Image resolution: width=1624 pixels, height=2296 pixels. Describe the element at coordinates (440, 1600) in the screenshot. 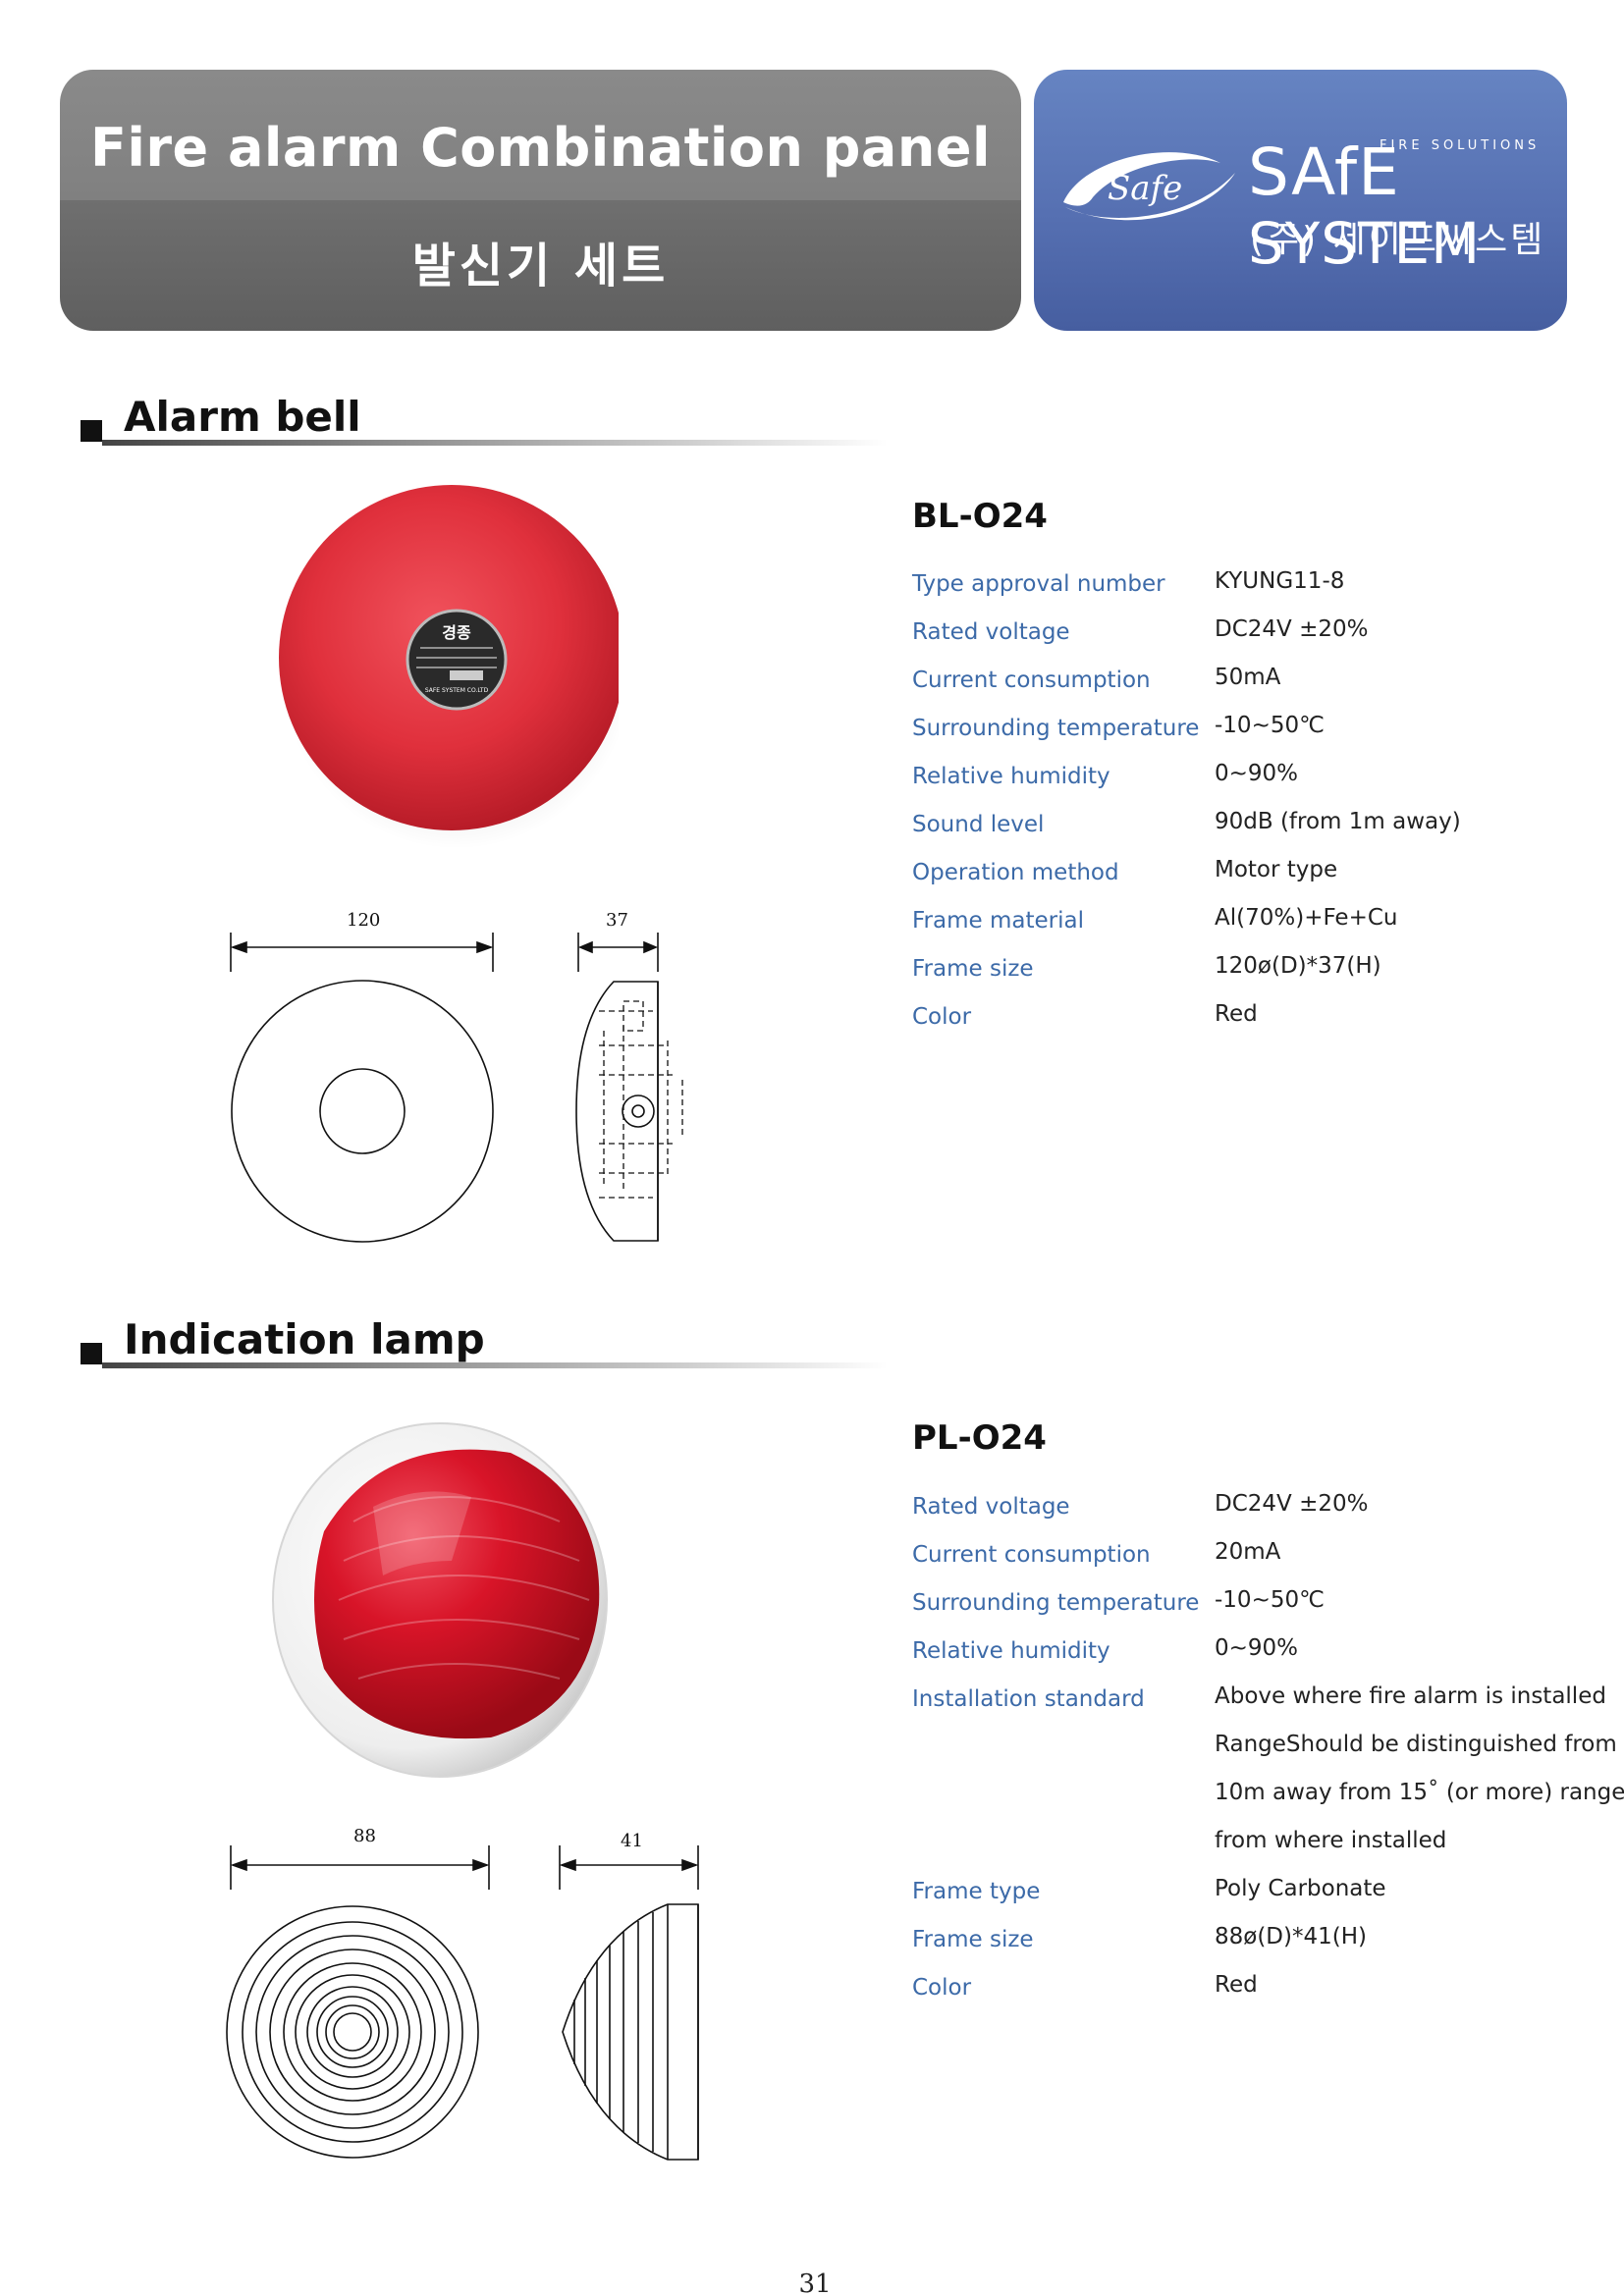

I see `indication-lamp-photo` at that location.